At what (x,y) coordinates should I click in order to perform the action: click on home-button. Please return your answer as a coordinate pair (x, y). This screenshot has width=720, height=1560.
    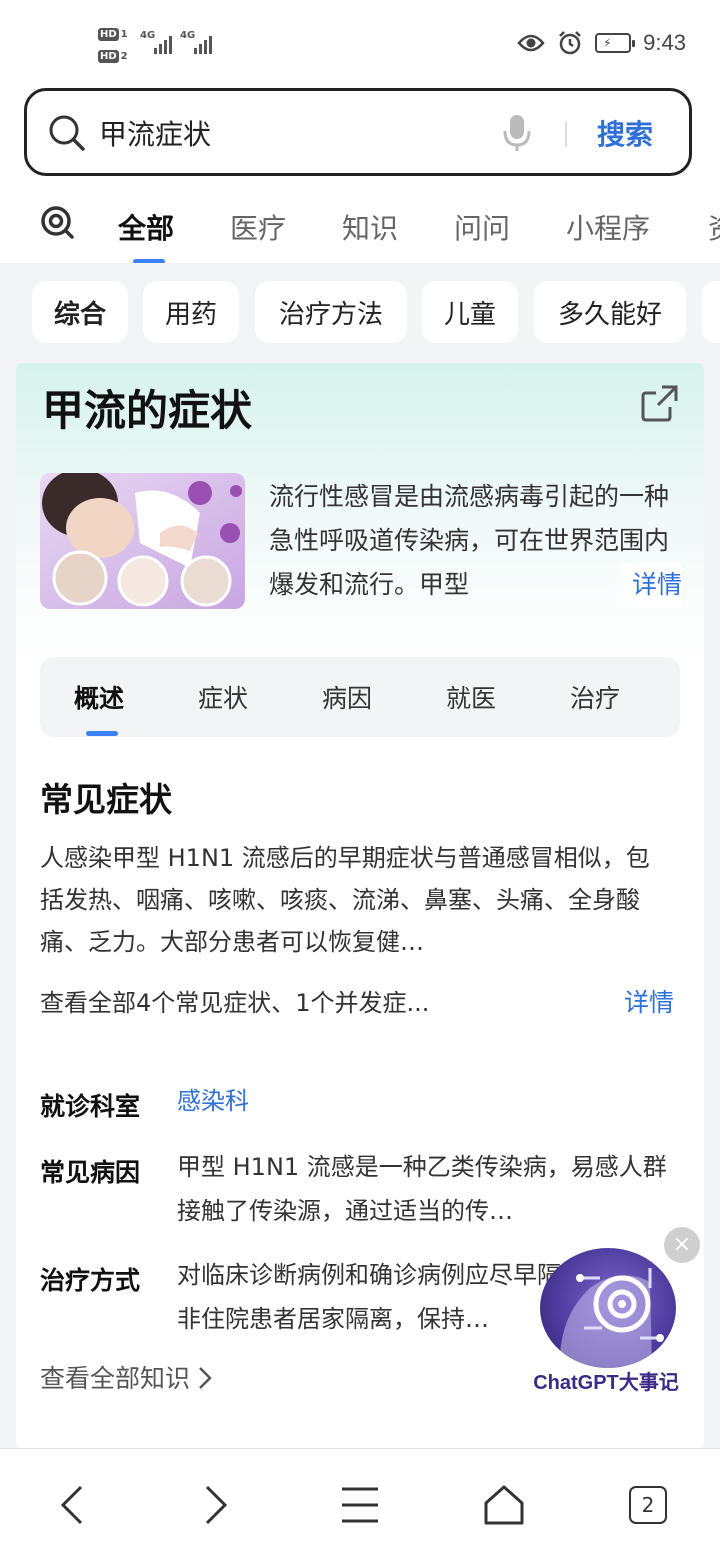
    Looking at the image, I should click on (504, 1505).